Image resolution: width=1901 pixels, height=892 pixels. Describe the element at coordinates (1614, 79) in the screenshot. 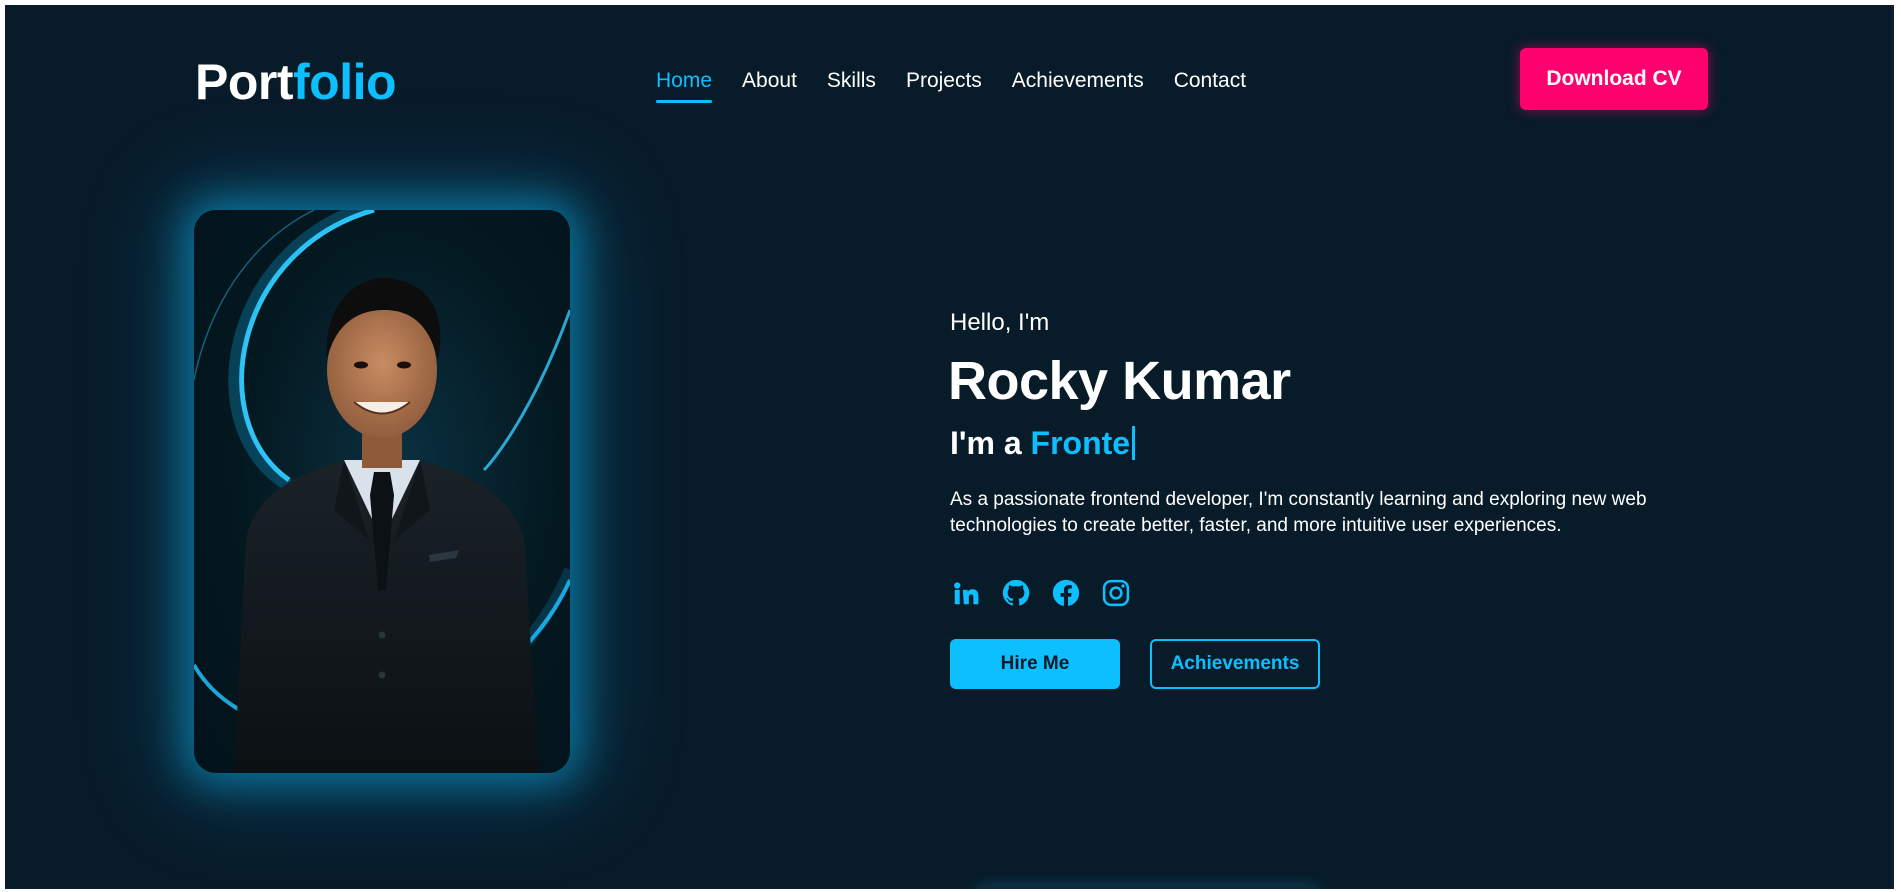

I see `download-cv-button: Download CV` at that location.